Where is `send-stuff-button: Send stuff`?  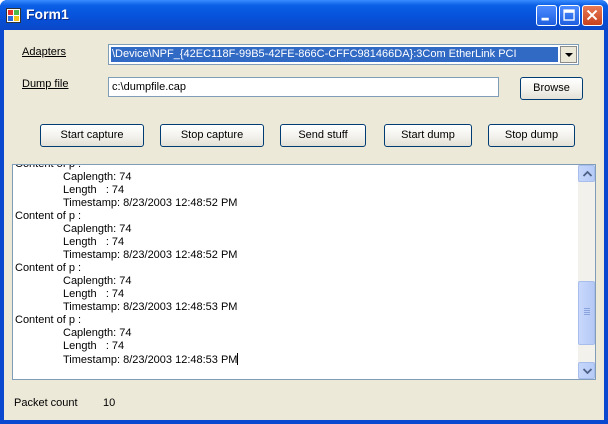 send-stuff-button: Send stuff is located at coordinates (323, 135).